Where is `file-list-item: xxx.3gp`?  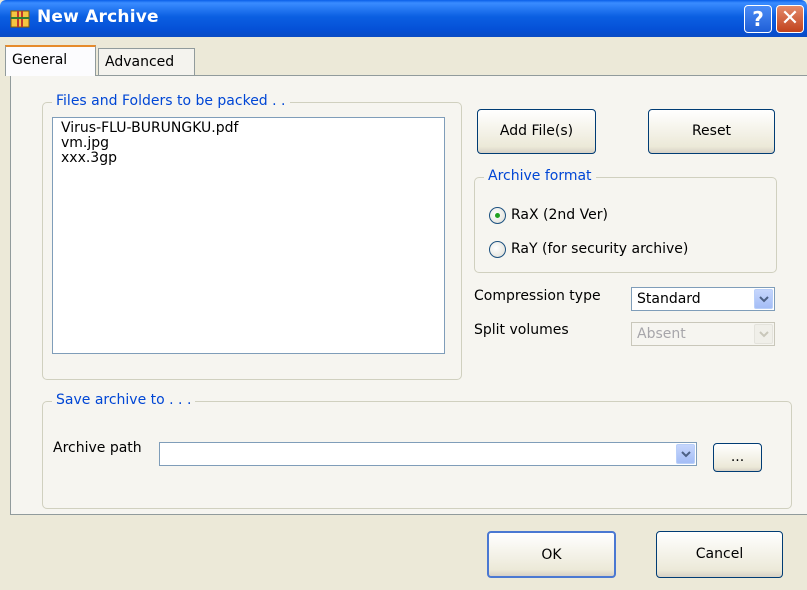
file-list-item: xxx.3gp is located at coordinates (248, 158).